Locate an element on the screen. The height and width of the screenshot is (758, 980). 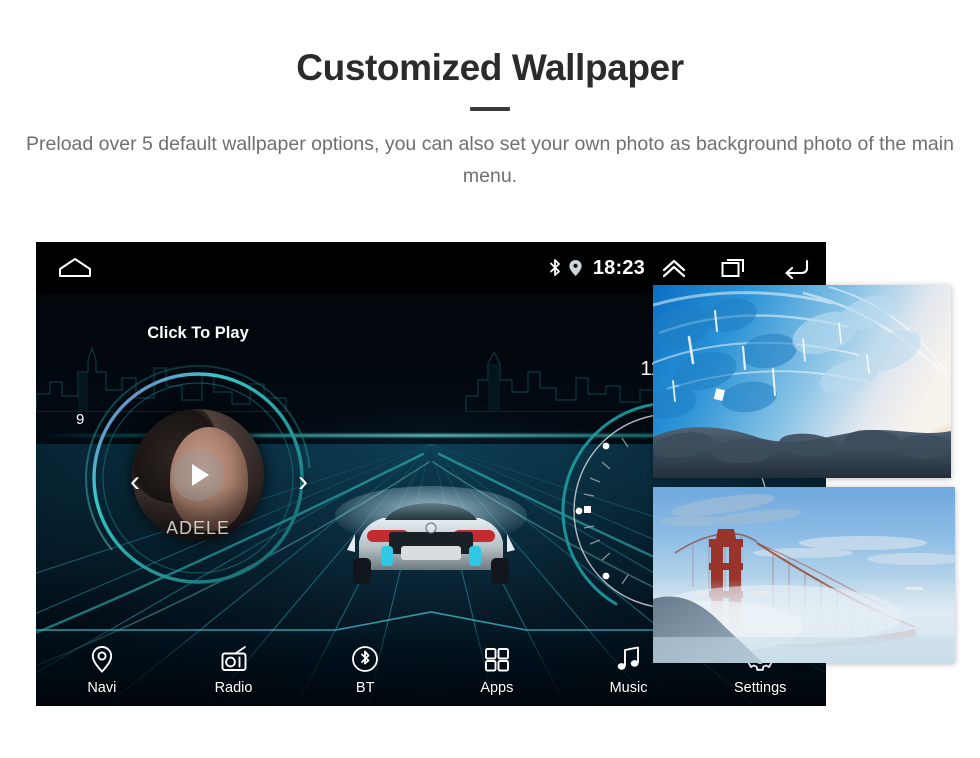
grid-apps-icon is located at coordinates (497, 659).